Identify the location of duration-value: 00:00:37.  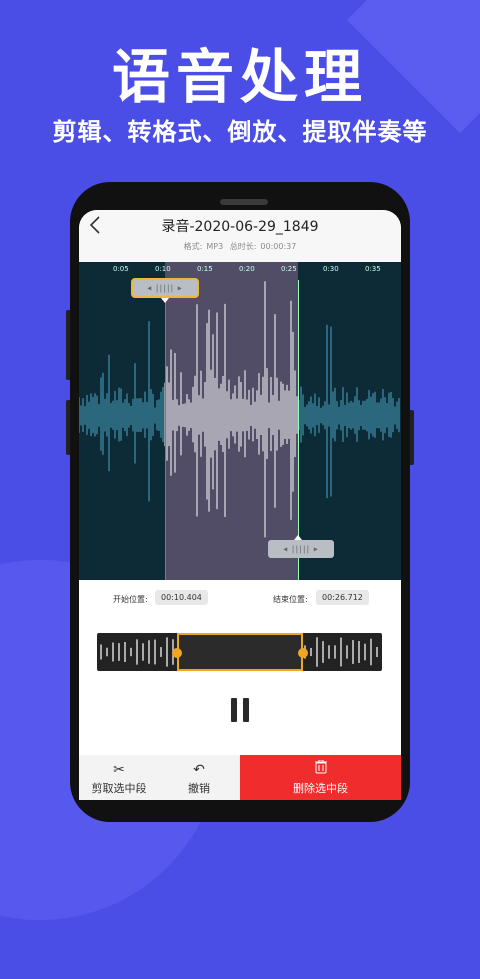
(278, 246).